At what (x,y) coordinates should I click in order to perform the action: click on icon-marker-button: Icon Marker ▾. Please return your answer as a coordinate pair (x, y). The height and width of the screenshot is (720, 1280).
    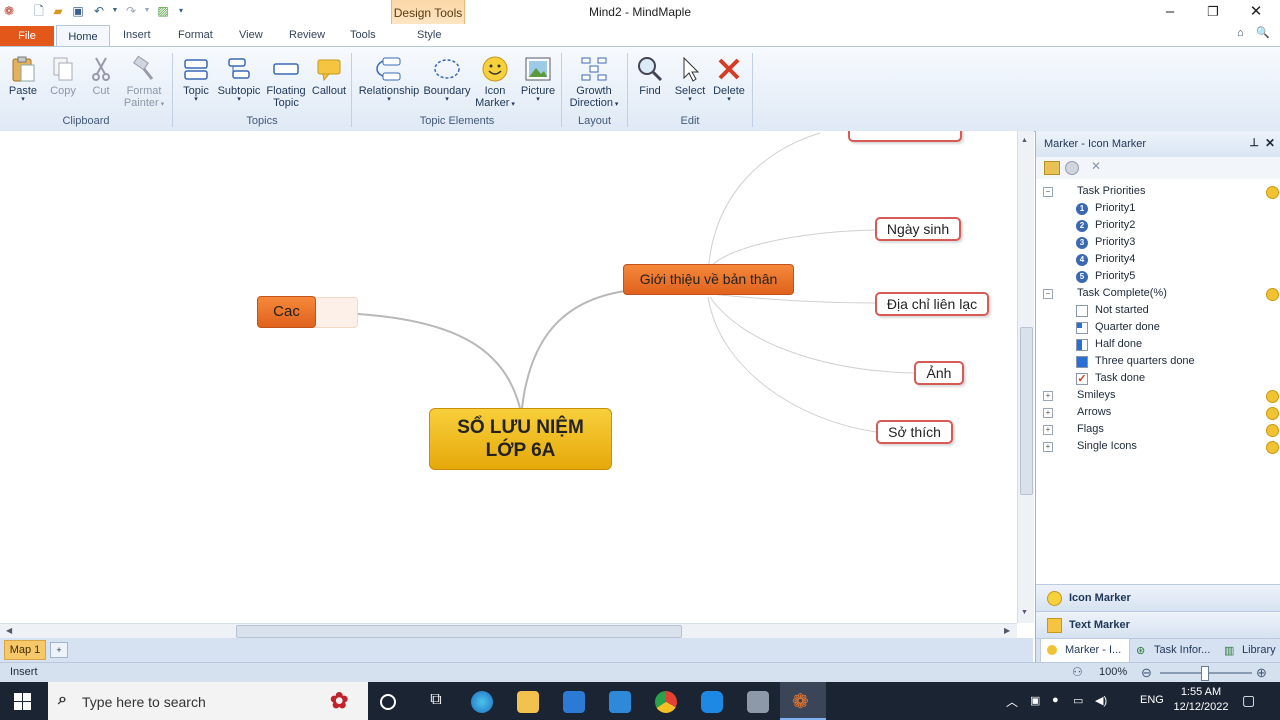
    Looking at the image, I should click on (495, 83).